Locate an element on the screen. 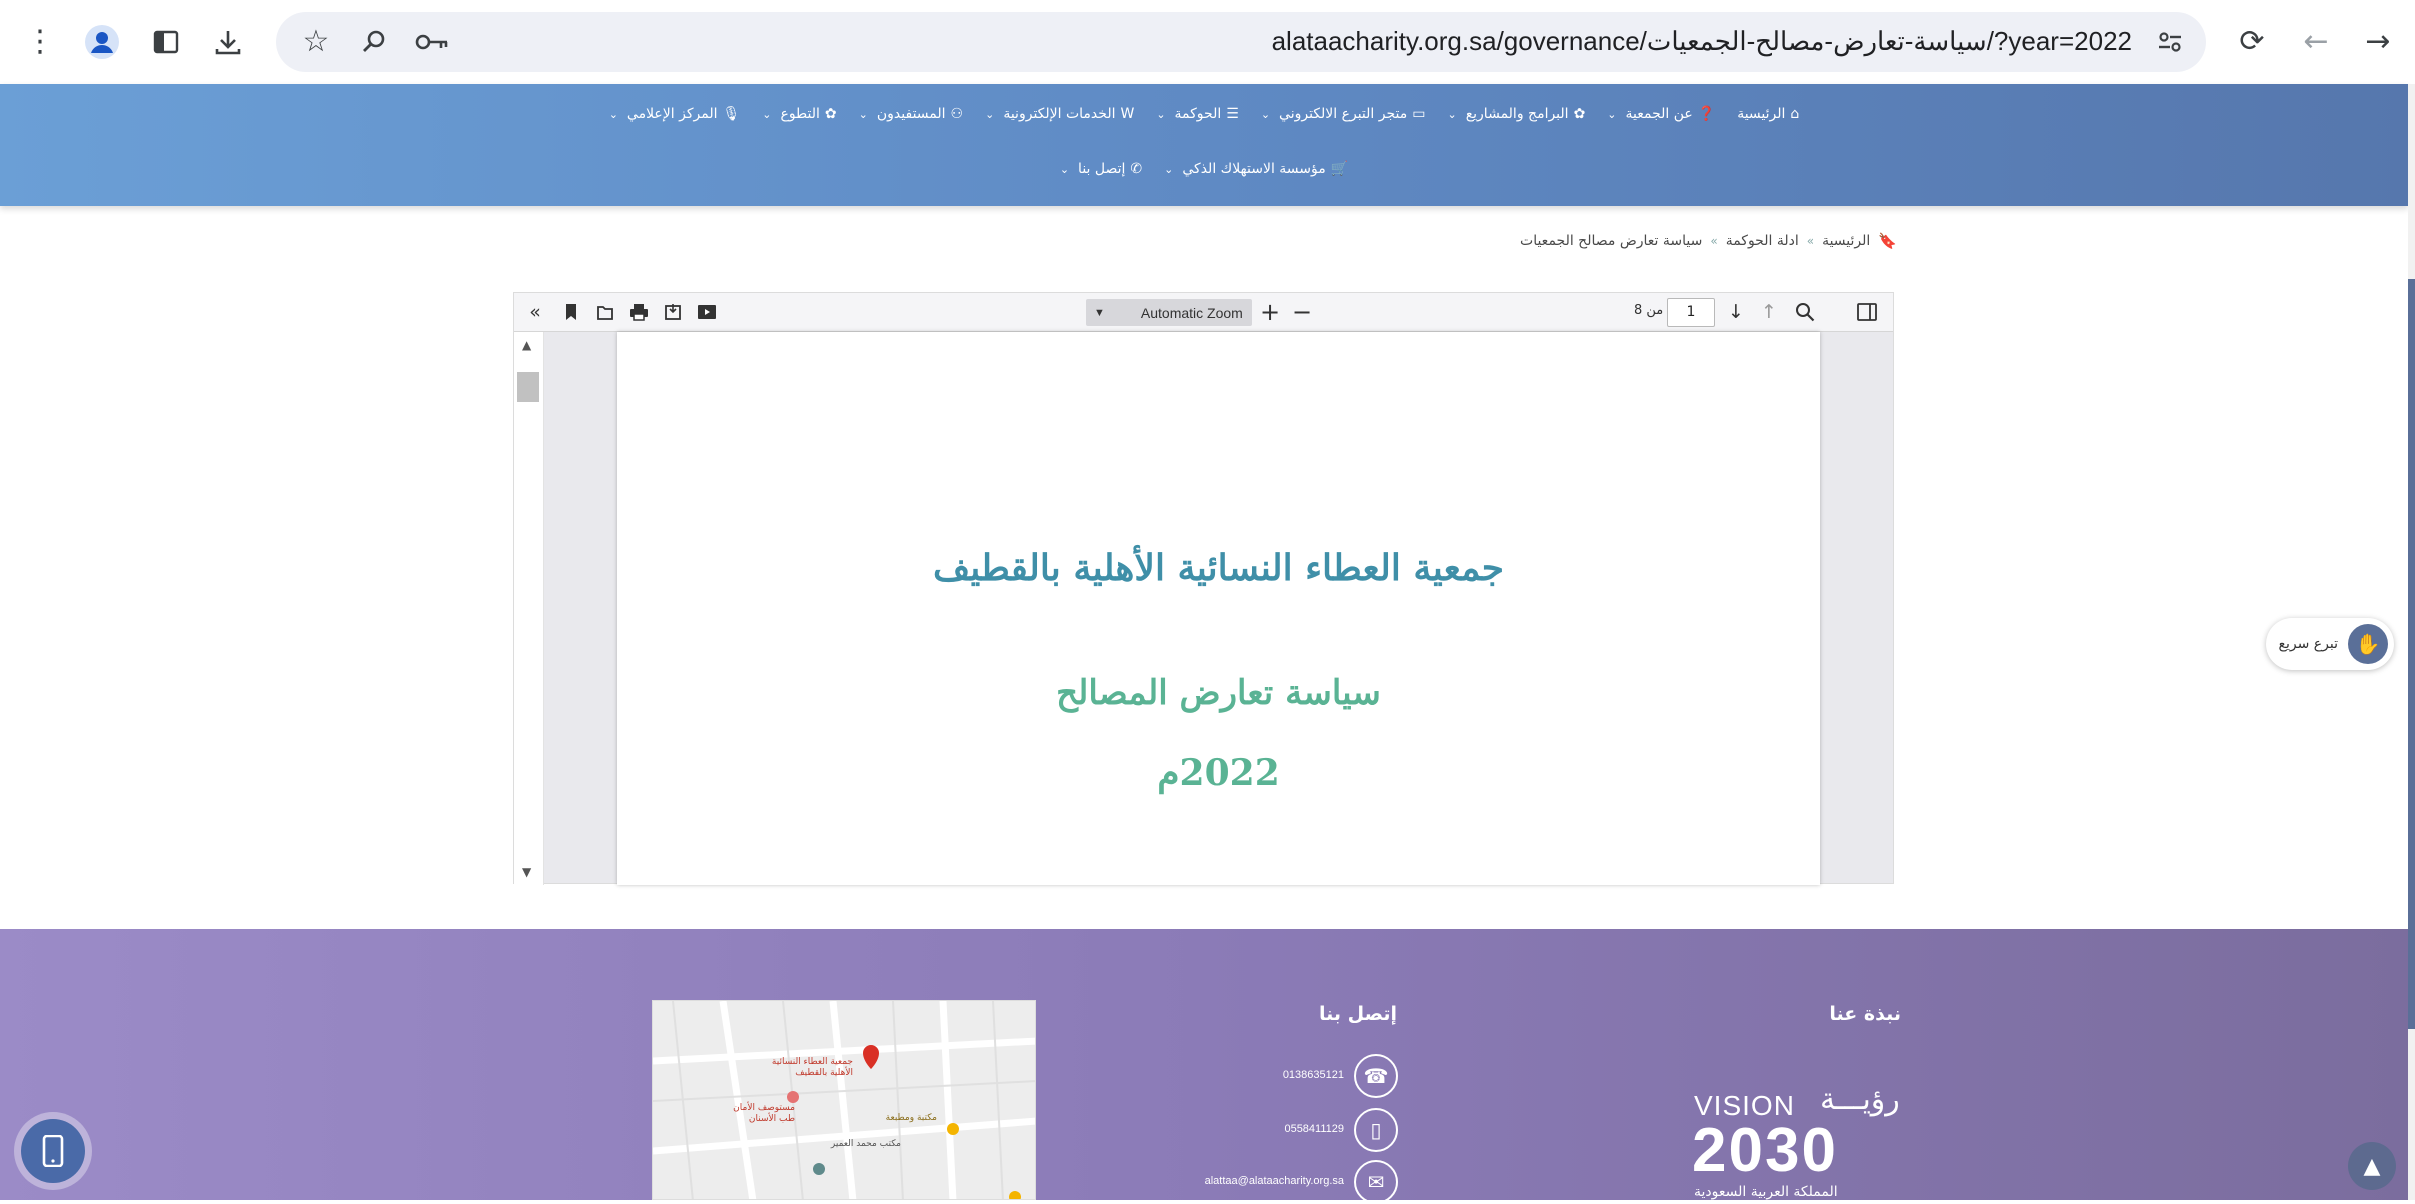  breadcrumb-governance: ادلة الحوكمة is located at coordinates (1762, 241).